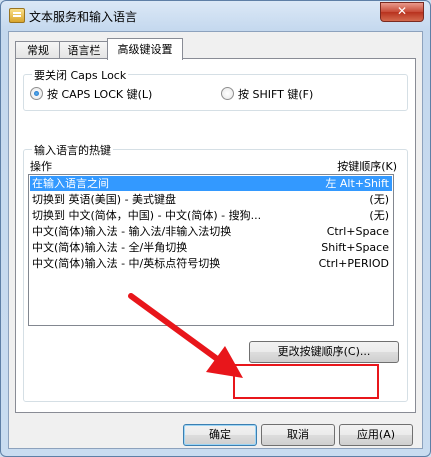  Describe the element at coordinates (145, 49) in the screenshot. I see `tab-advanced-key-settings: 高级键设置` at that location.